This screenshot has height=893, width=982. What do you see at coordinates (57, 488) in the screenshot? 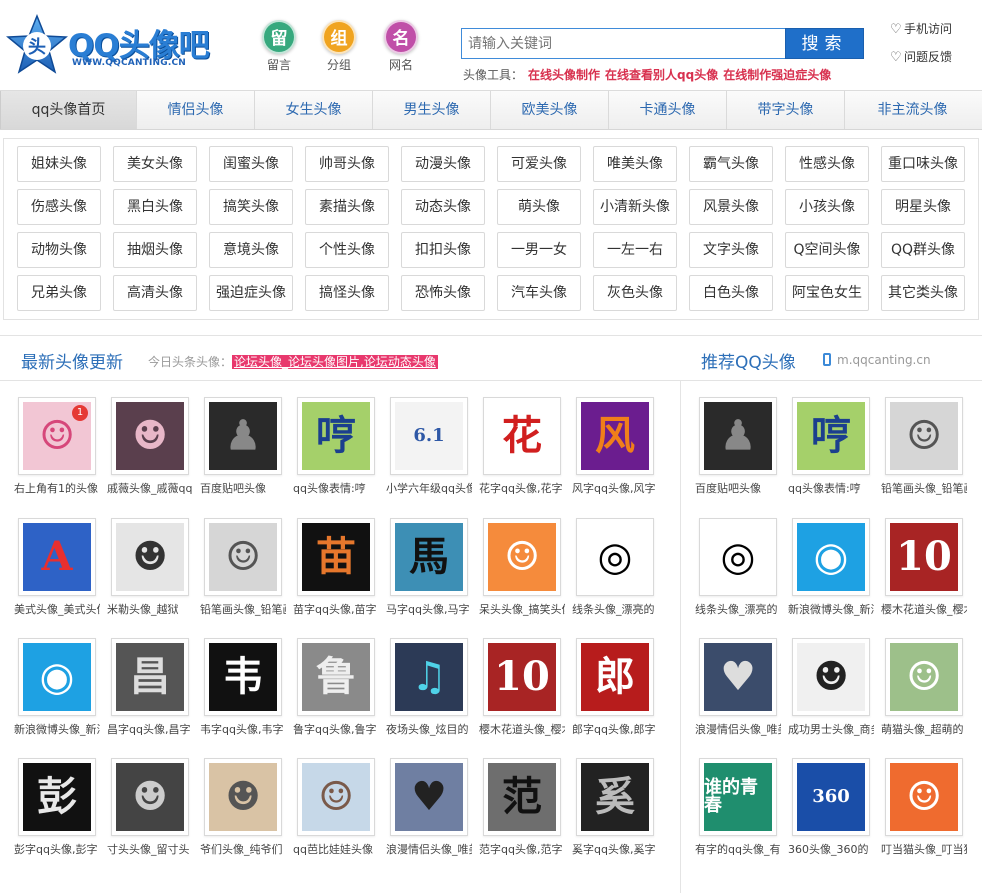
I see `avatar-caption: 右上角有1的头像` at bounding box center [57, 488].